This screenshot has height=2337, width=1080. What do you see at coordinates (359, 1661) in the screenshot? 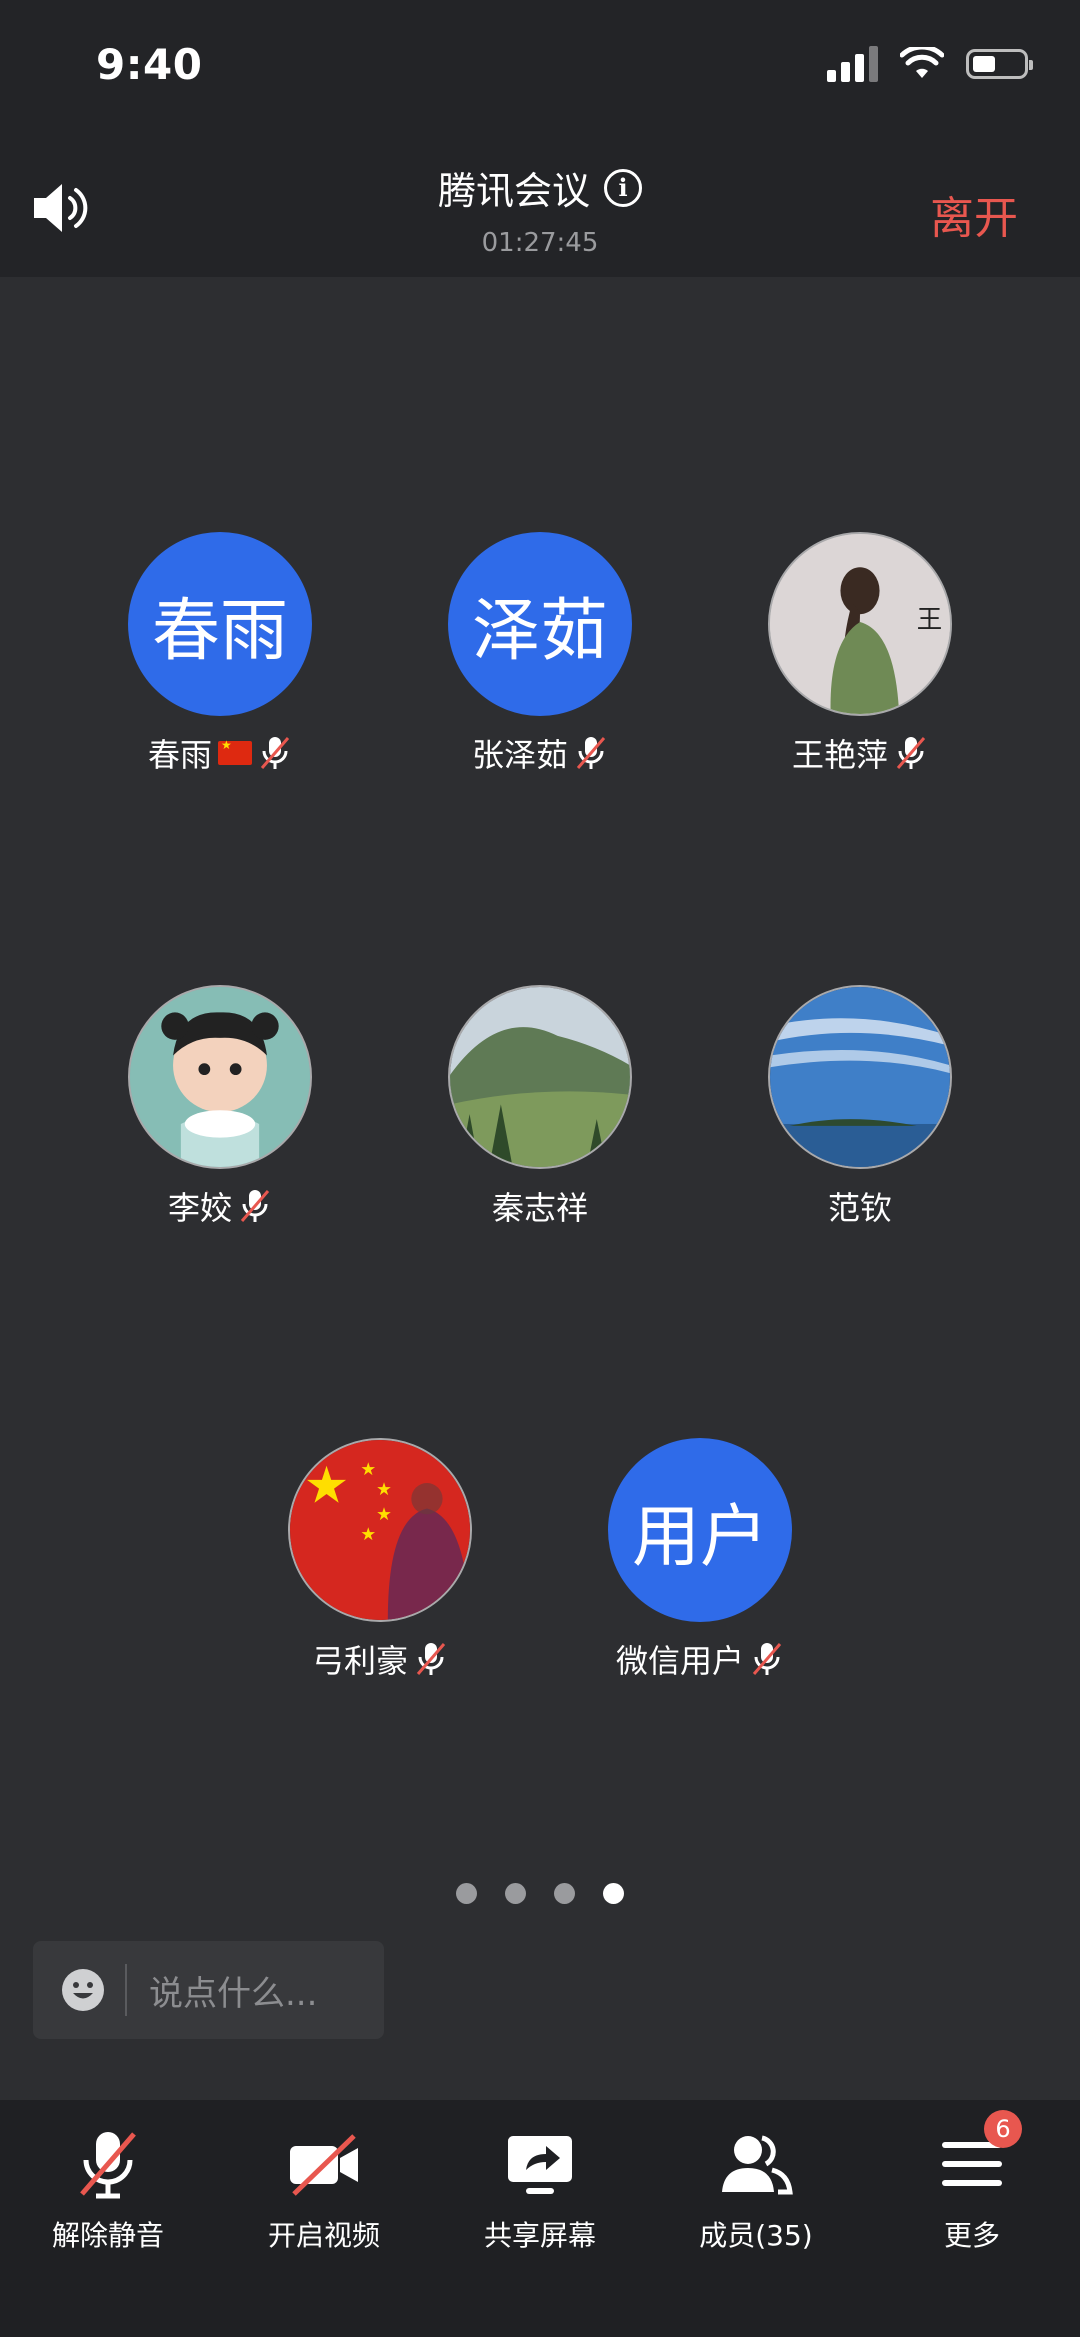
I see `participant-name: 弓利豪` at bounding box center [359, 1661].